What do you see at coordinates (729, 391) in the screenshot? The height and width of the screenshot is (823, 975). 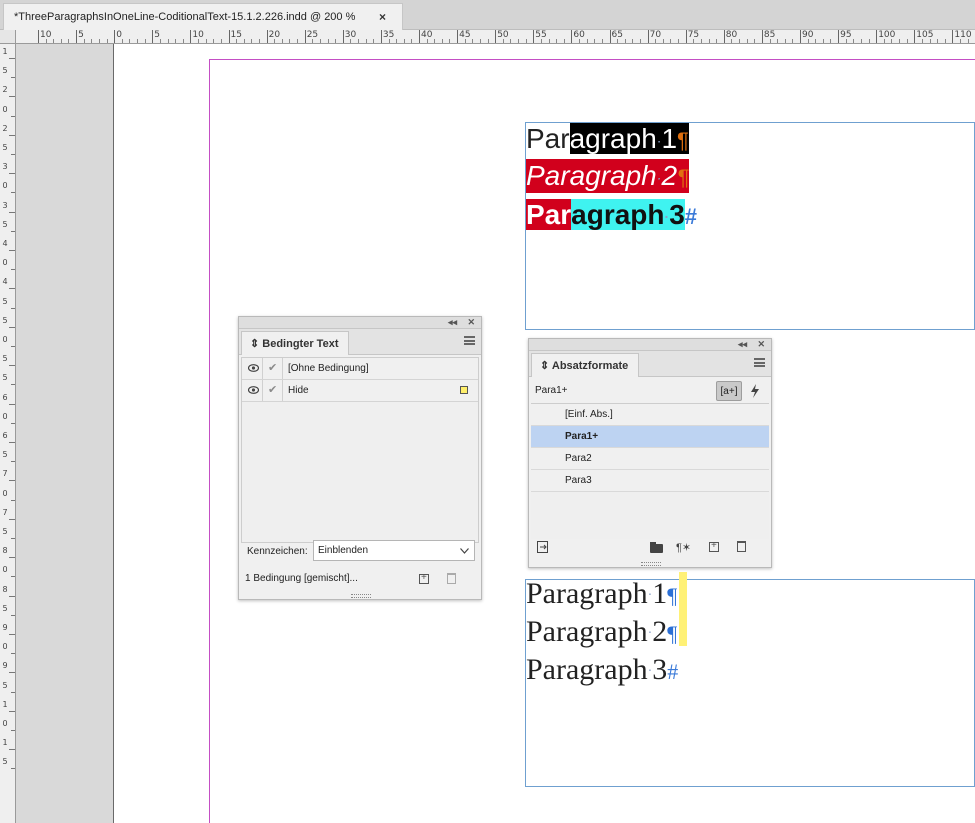 I see `create-style-from-selection-button: [a+]` at bounding box center [729, 391].